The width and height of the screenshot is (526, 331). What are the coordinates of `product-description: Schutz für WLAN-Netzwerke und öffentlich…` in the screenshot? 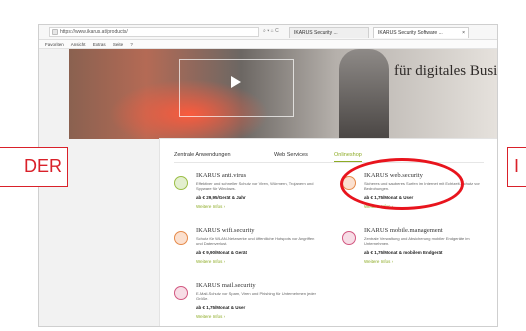 It's located at (255, 241).